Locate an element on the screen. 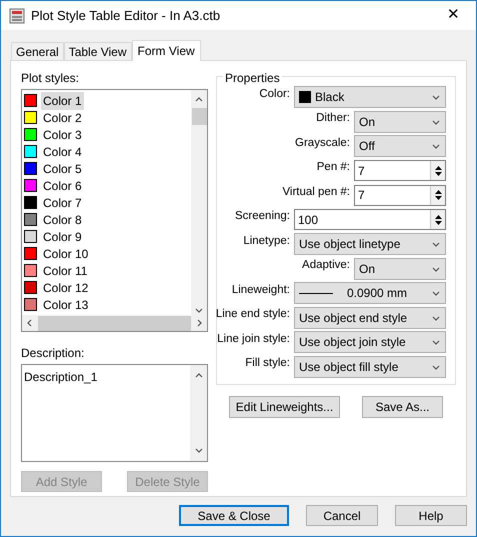  dialog-button: Save & Close is located at coordinates (234, 515).